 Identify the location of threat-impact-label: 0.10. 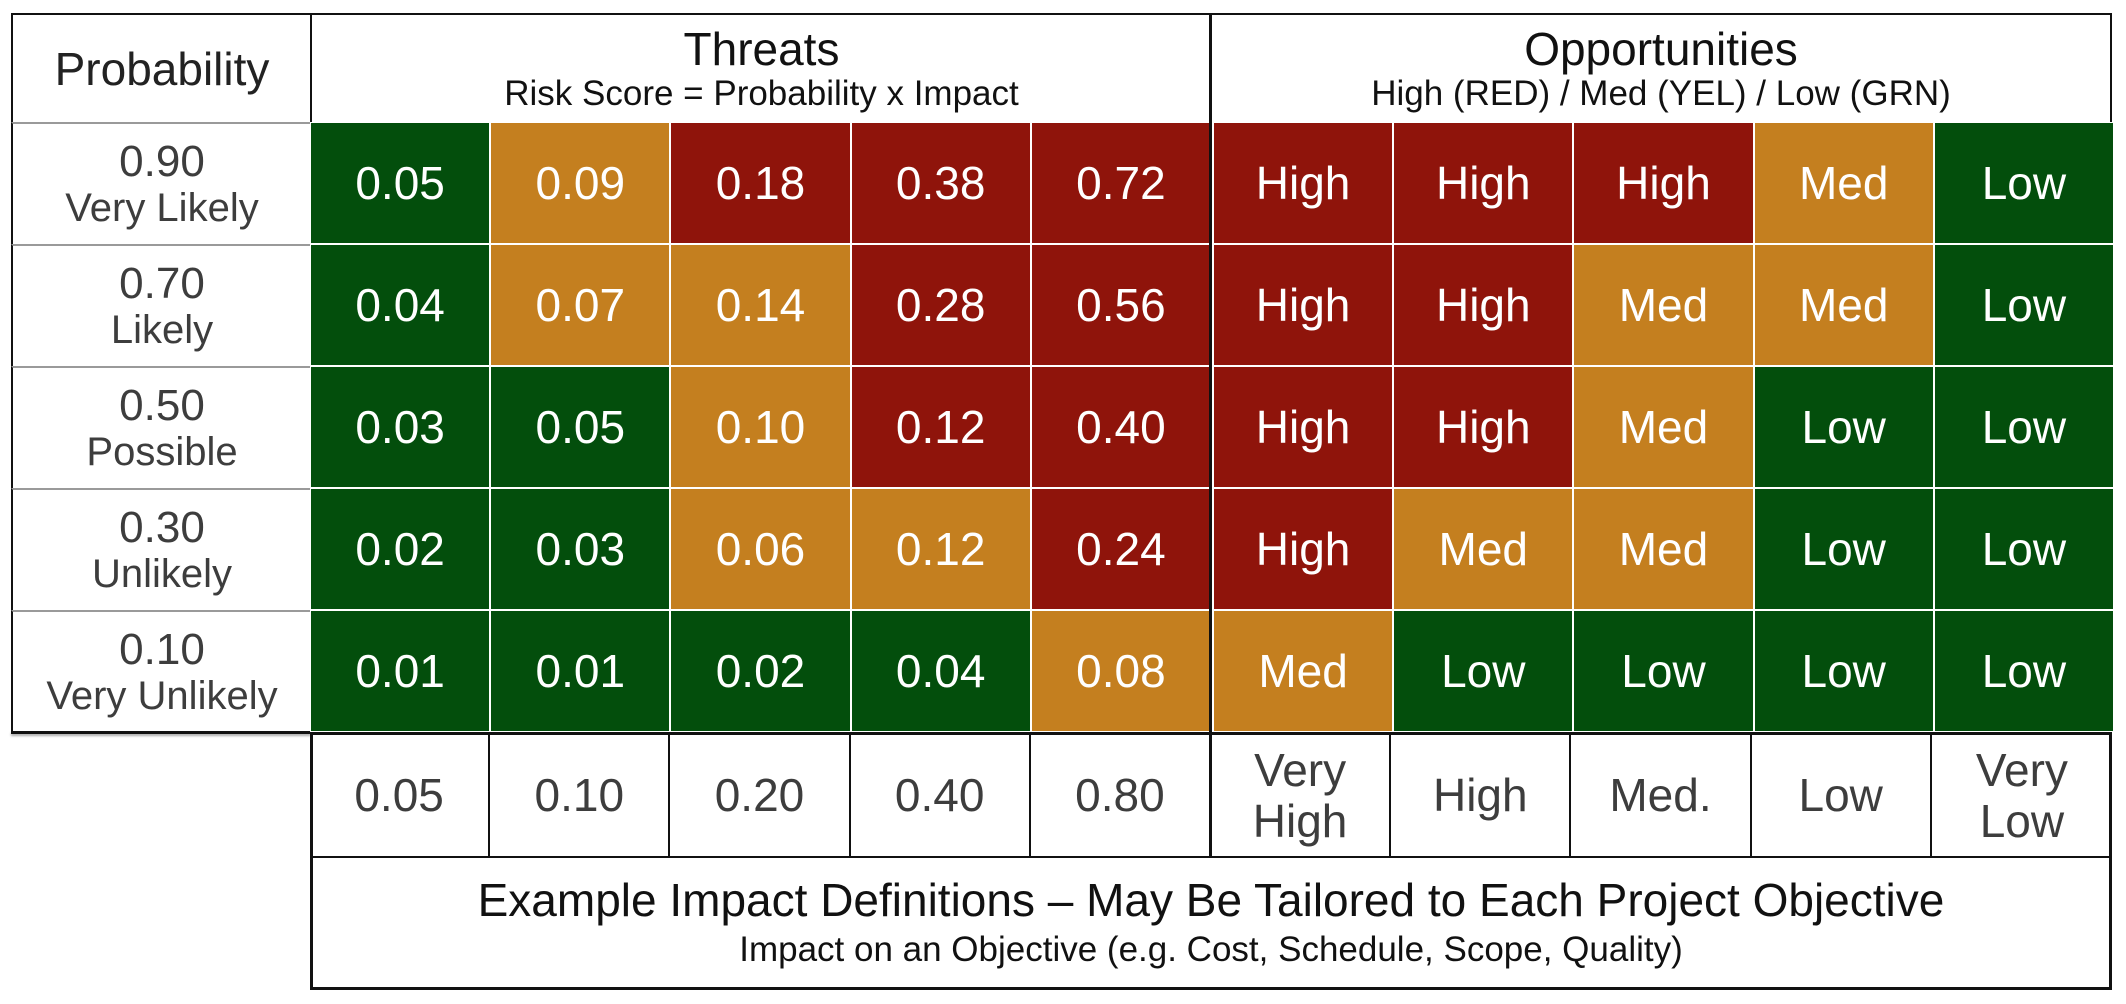
(580, 795).